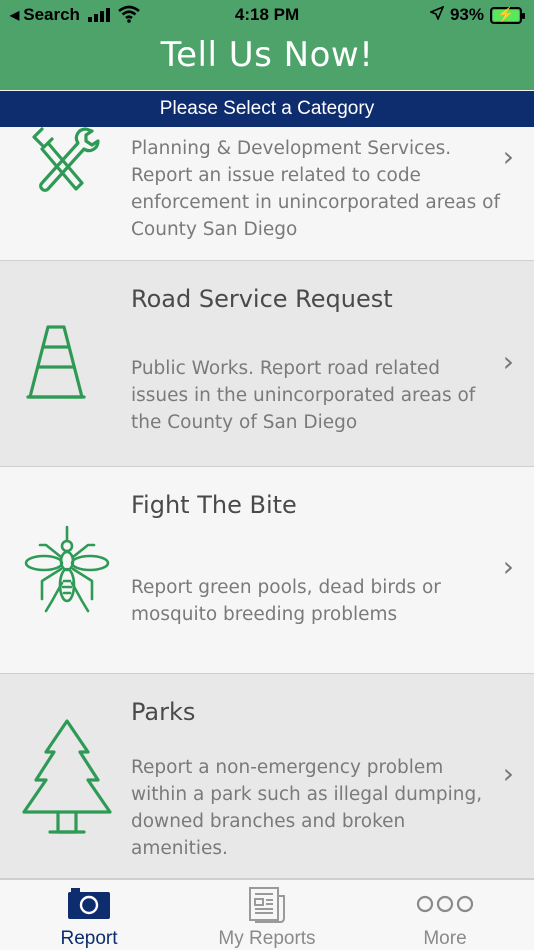  I want to click on camera-icon, so click(89, 903).